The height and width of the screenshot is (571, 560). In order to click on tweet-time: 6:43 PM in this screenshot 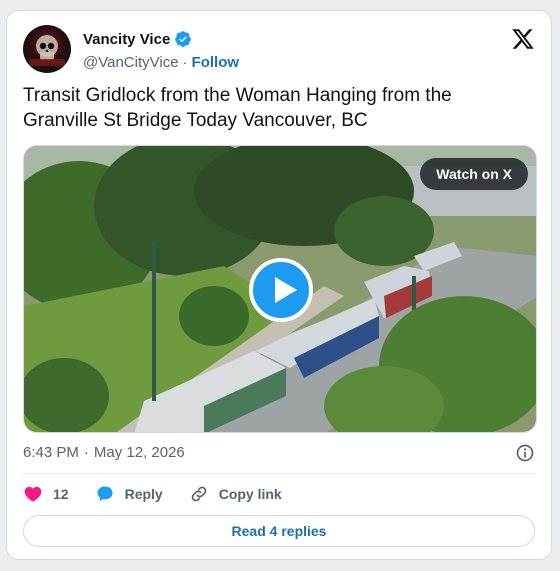, I will do `click(51, 452)`.